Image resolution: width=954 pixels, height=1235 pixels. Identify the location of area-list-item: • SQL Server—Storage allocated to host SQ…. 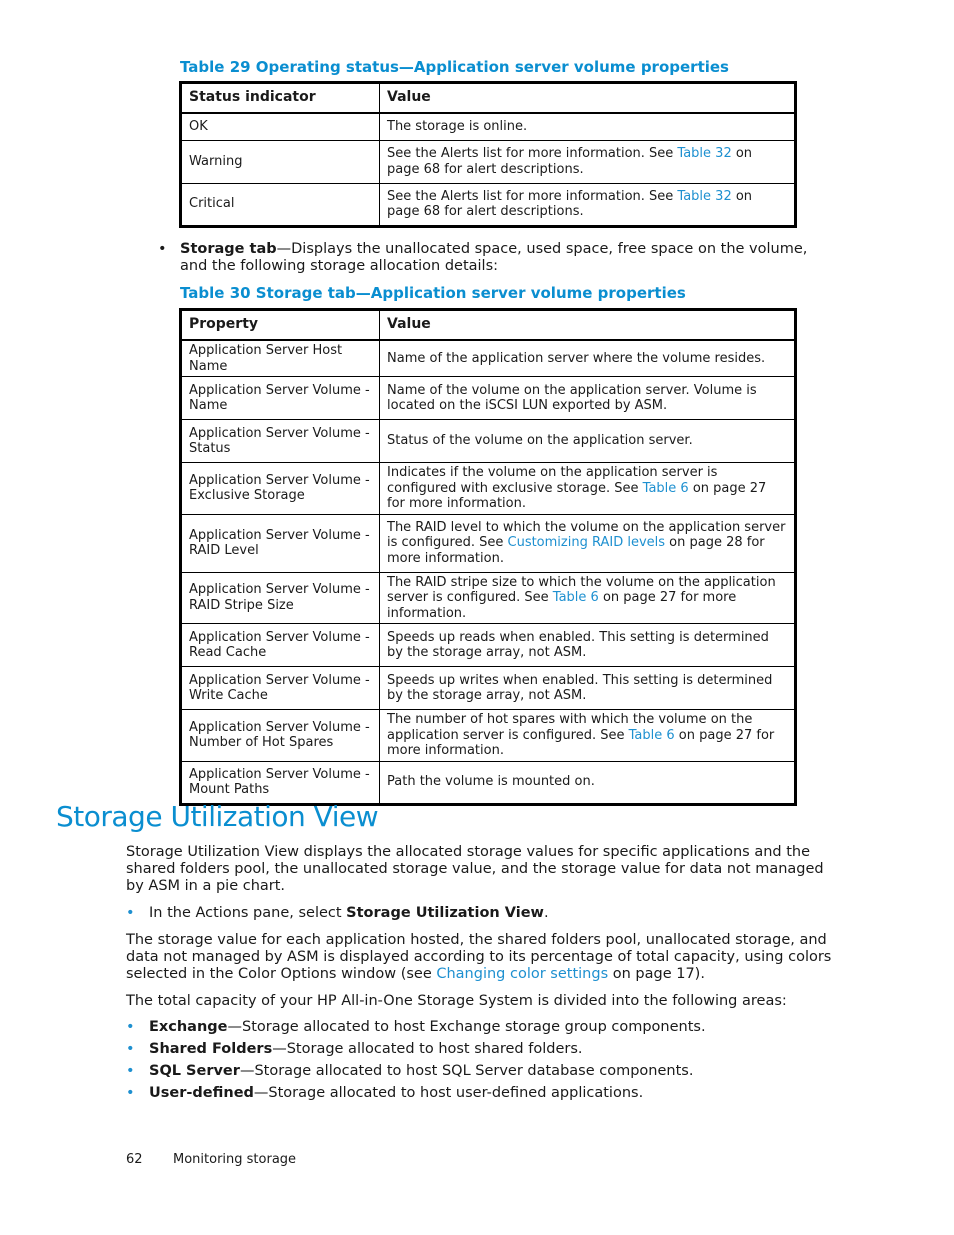
(476, 1074).